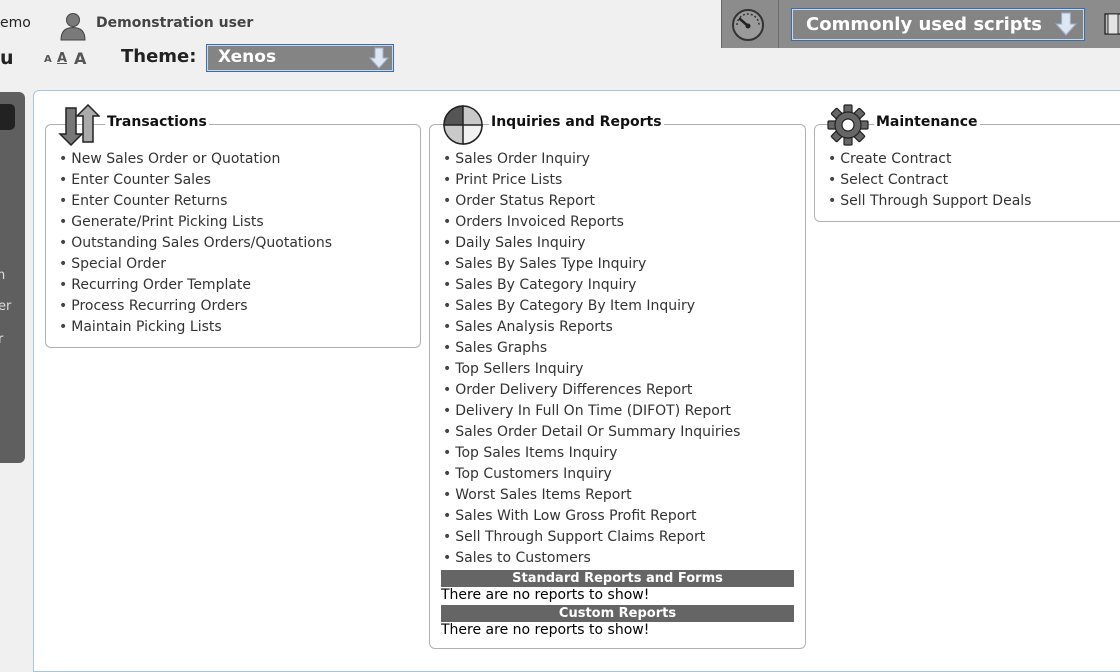  What do you see at coordinates (534, 327) in the screenshot?
I see `menu-link: Sales Analysis Reports` at bounding box center [534, 327].